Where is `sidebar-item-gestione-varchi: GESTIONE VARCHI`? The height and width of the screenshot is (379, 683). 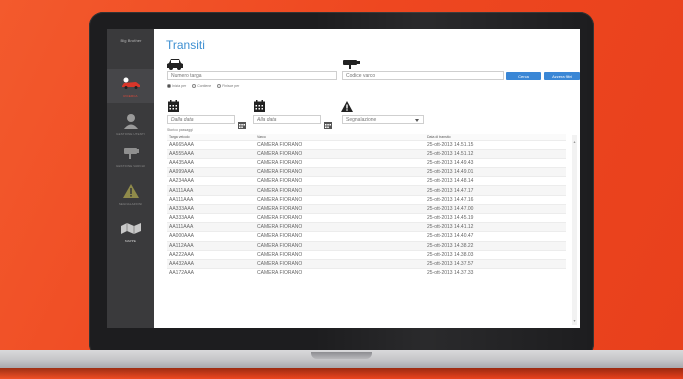
sidebar-item-gestione-varchi: GESTIONE VARCHI is located at coordinates (130, 156).